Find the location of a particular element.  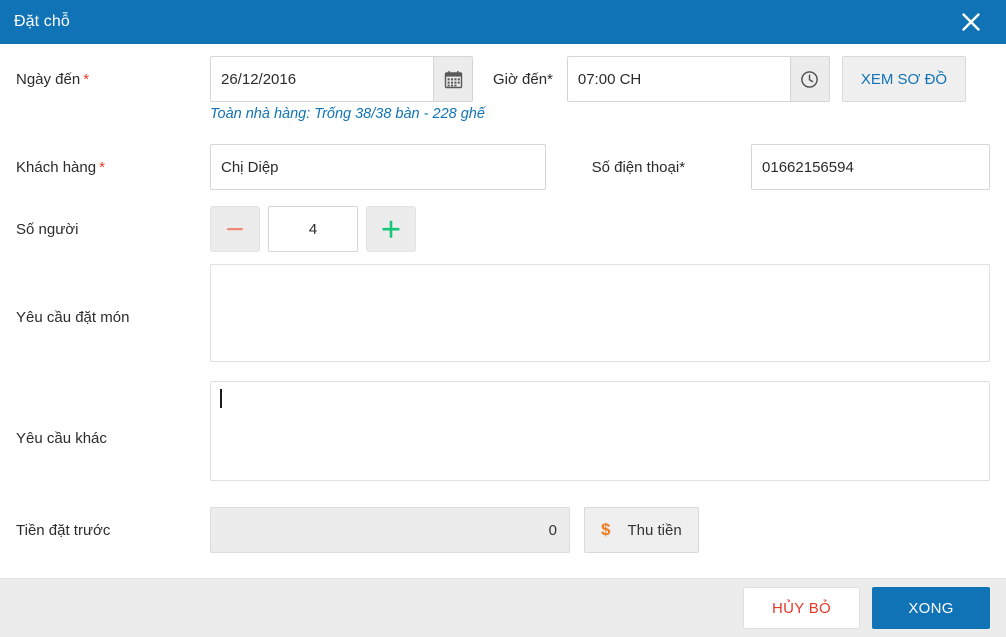

other-request-label: Yêu cầu khác is located at coordinates (61, 438).